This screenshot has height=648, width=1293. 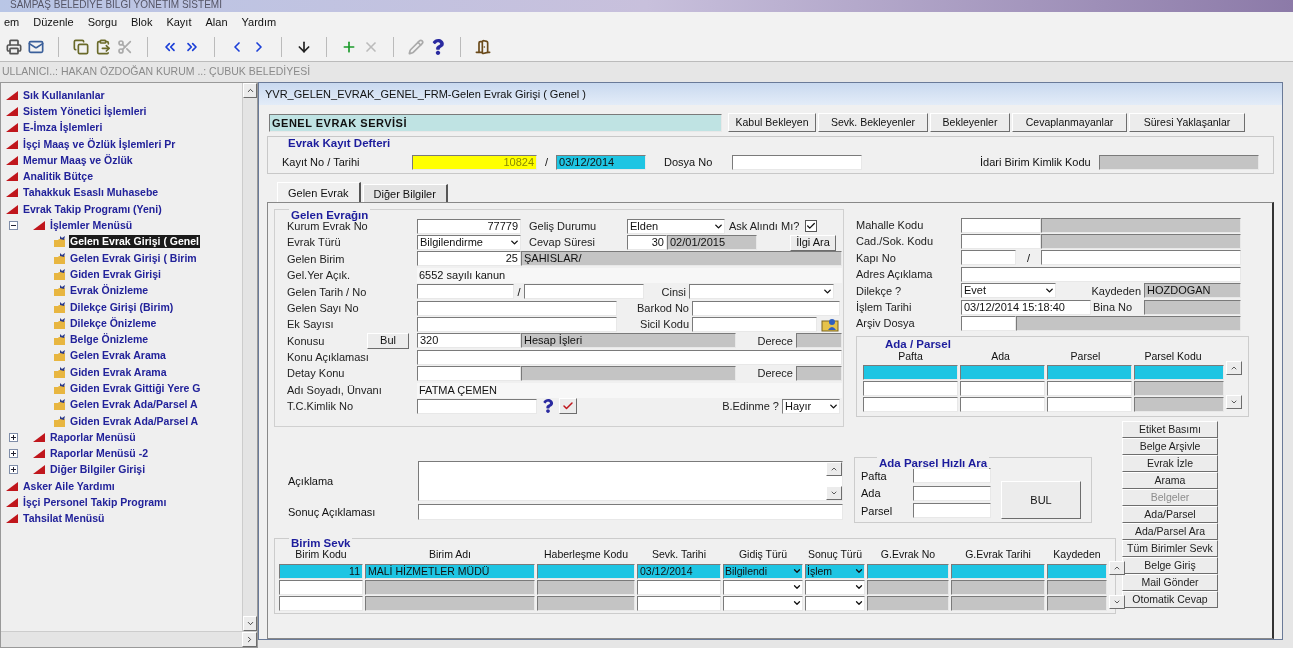 I want to click on dropdown, so click(x=761, y=292).